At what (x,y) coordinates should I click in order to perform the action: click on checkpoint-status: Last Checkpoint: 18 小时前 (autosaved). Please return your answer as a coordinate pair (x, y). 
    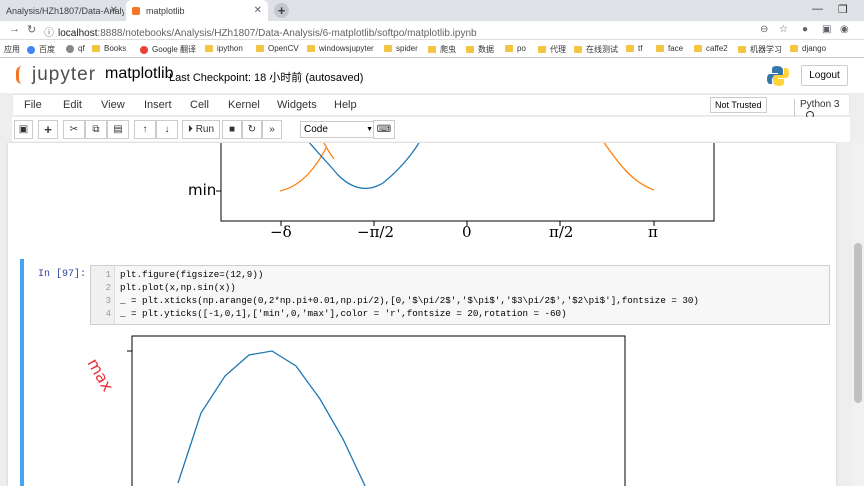
    Looking at the image, I should click on (266, 78).